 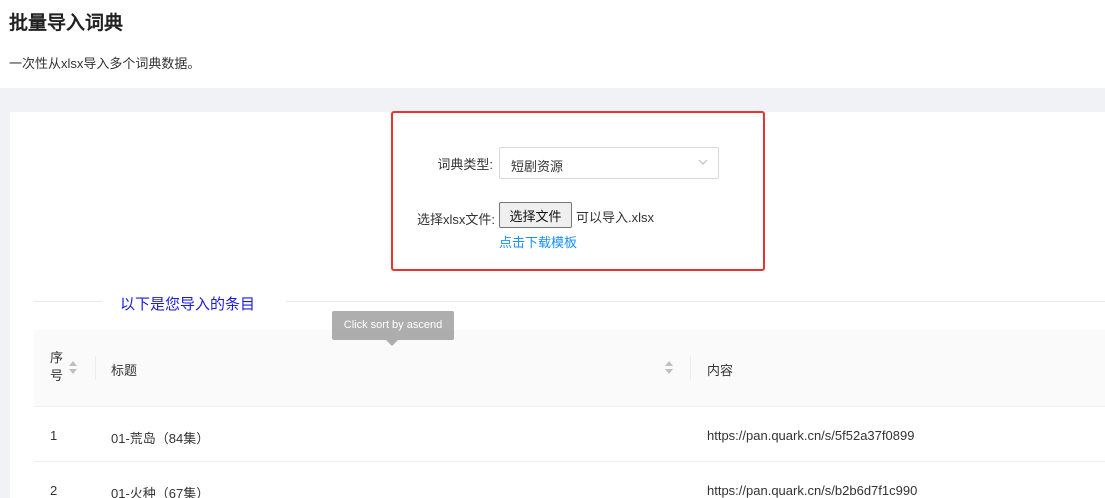 What do you see at coordinates (392, 343) in the screenshot?
I see `tooltip-arrow` at bounding box center [392, 343].